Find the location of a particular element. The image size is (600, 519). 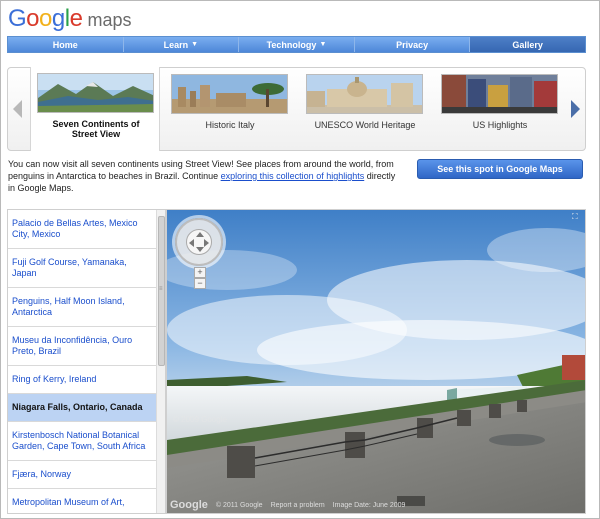

nav-learn-label: Learn is located at coordinates (176, 44).